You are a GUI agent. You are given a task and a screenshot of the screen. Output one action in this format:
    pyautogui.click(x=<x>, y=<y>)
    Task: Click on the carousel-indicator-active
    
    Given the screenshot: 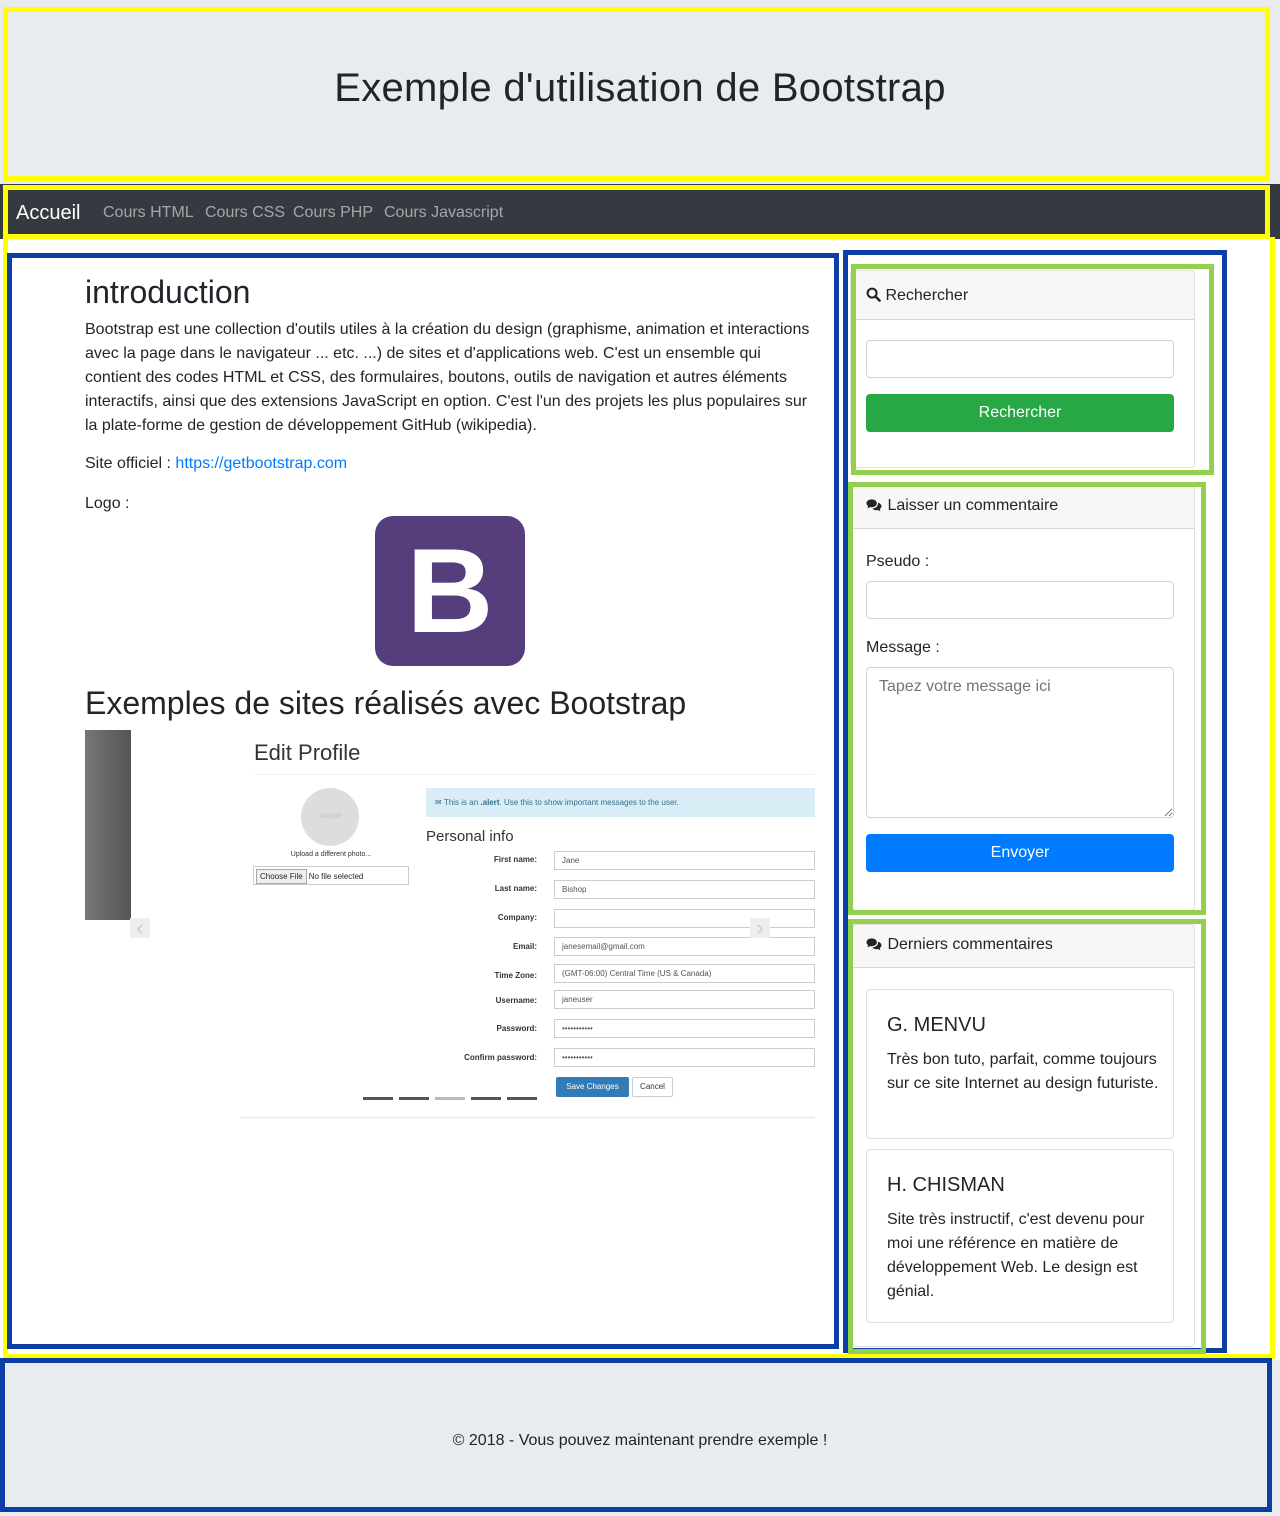 What is the action you would take?
    pyautogui.click(x=450, y=1098)
    